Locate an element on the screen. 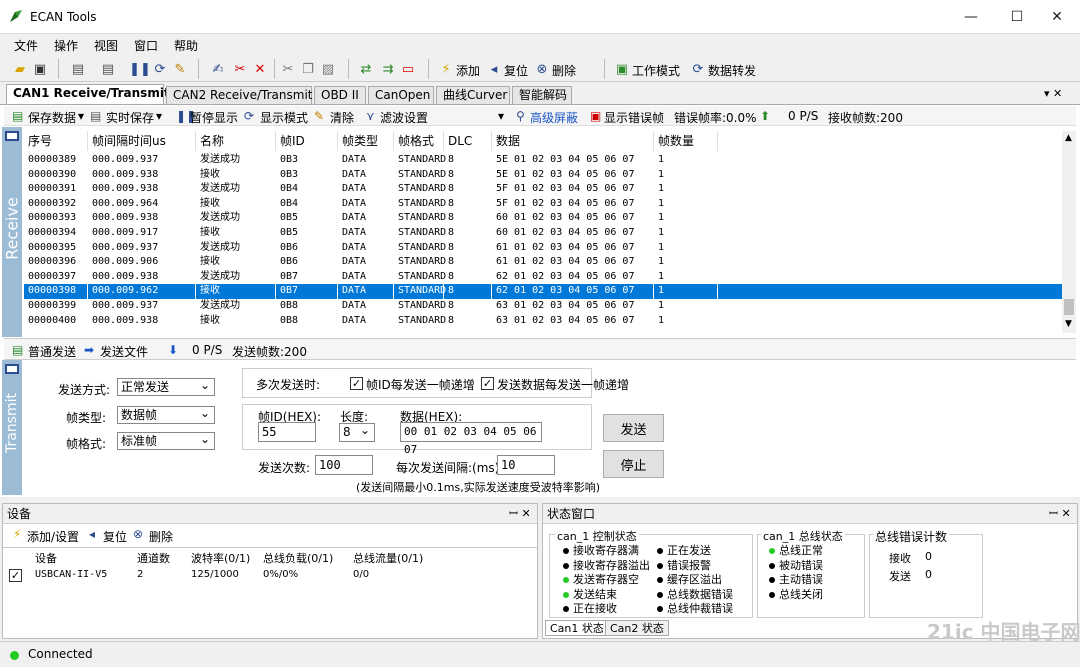 This screenshot has width=1080, height=667. clear-icon: ✎ is located at coordinates (319, 116).